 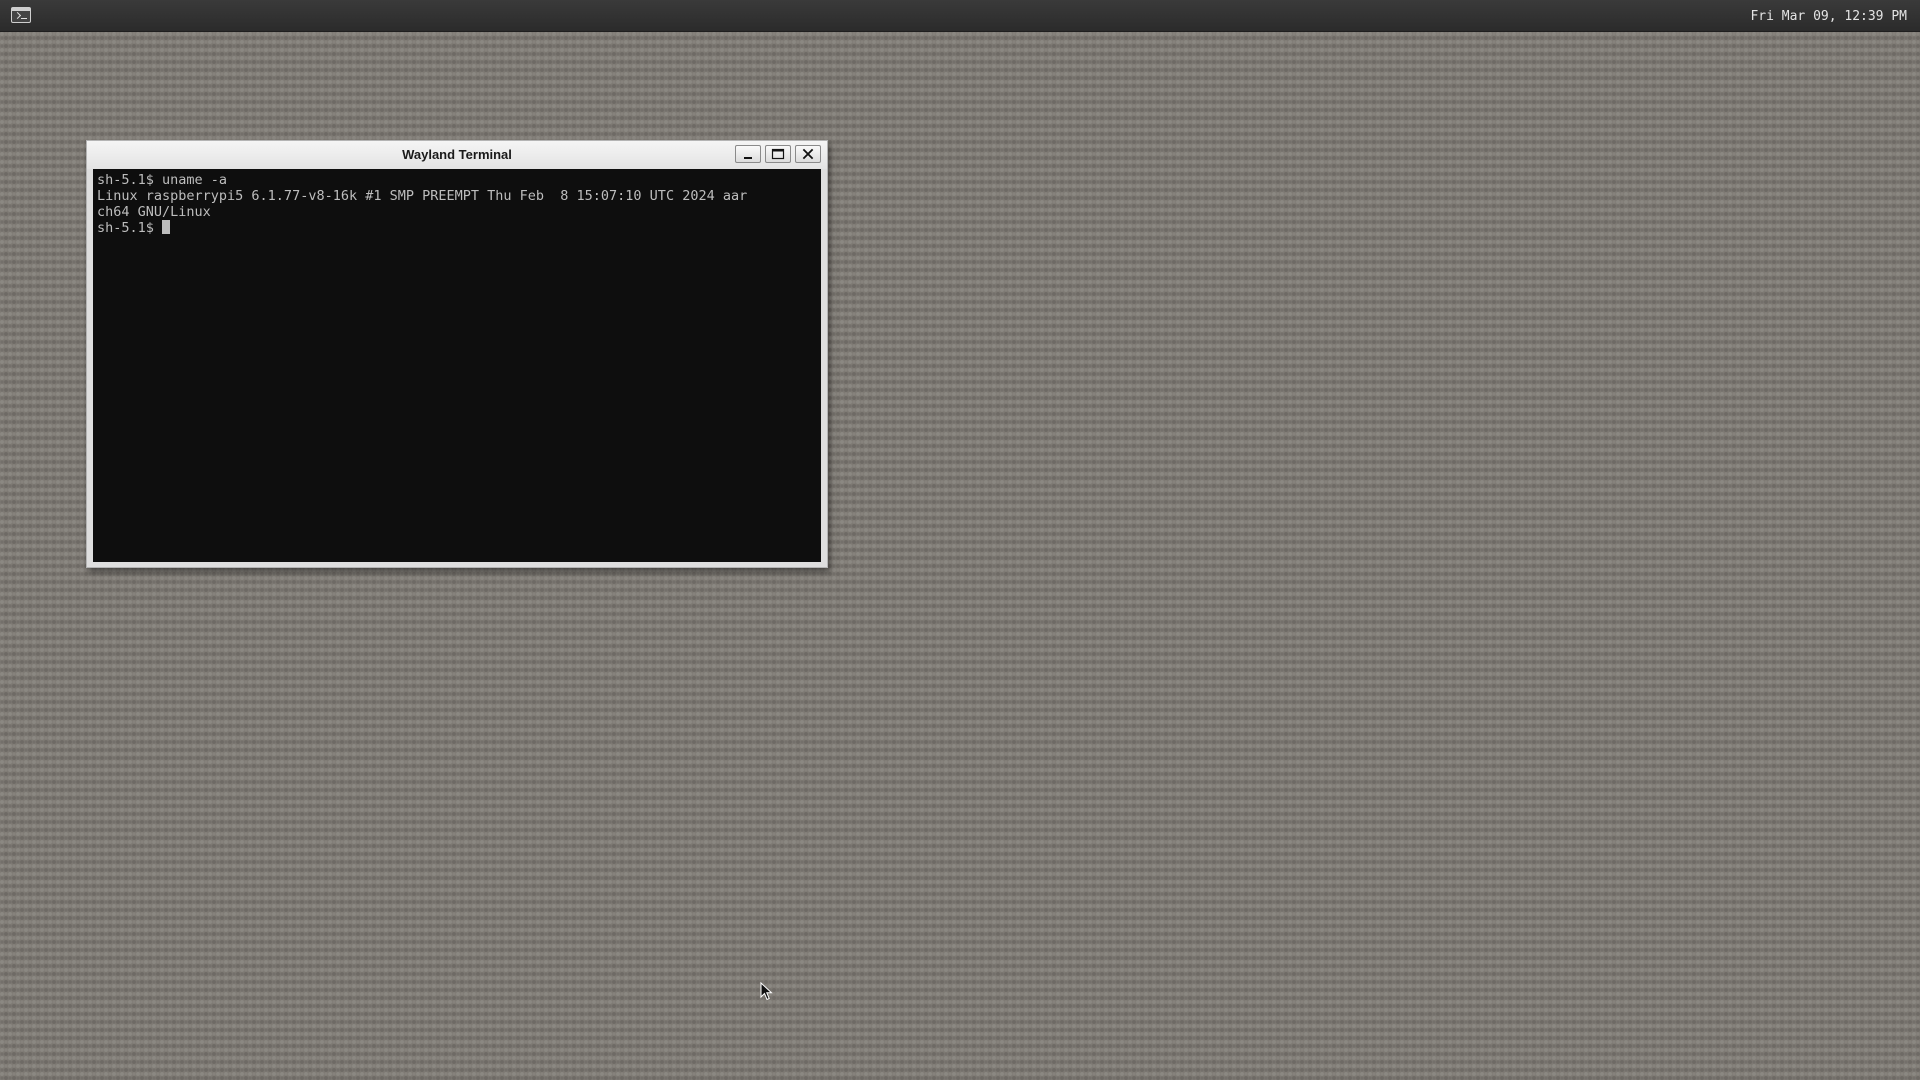 What do you see at coordinates (748, 154) in the screenshot?
I see `minimize-button` at bounding box center [748, 154].